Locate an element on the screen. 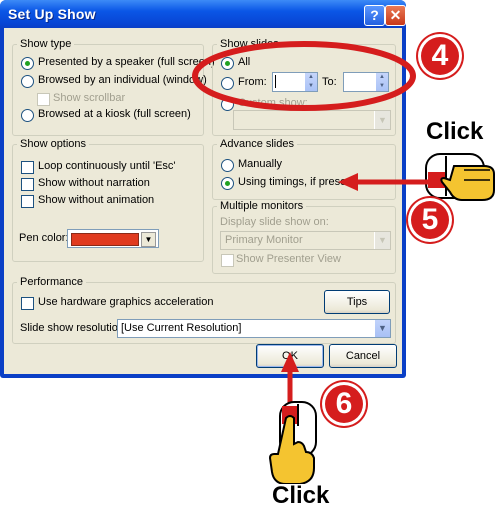  presented-by-speaker-radio is located at coordinates (27, 63).